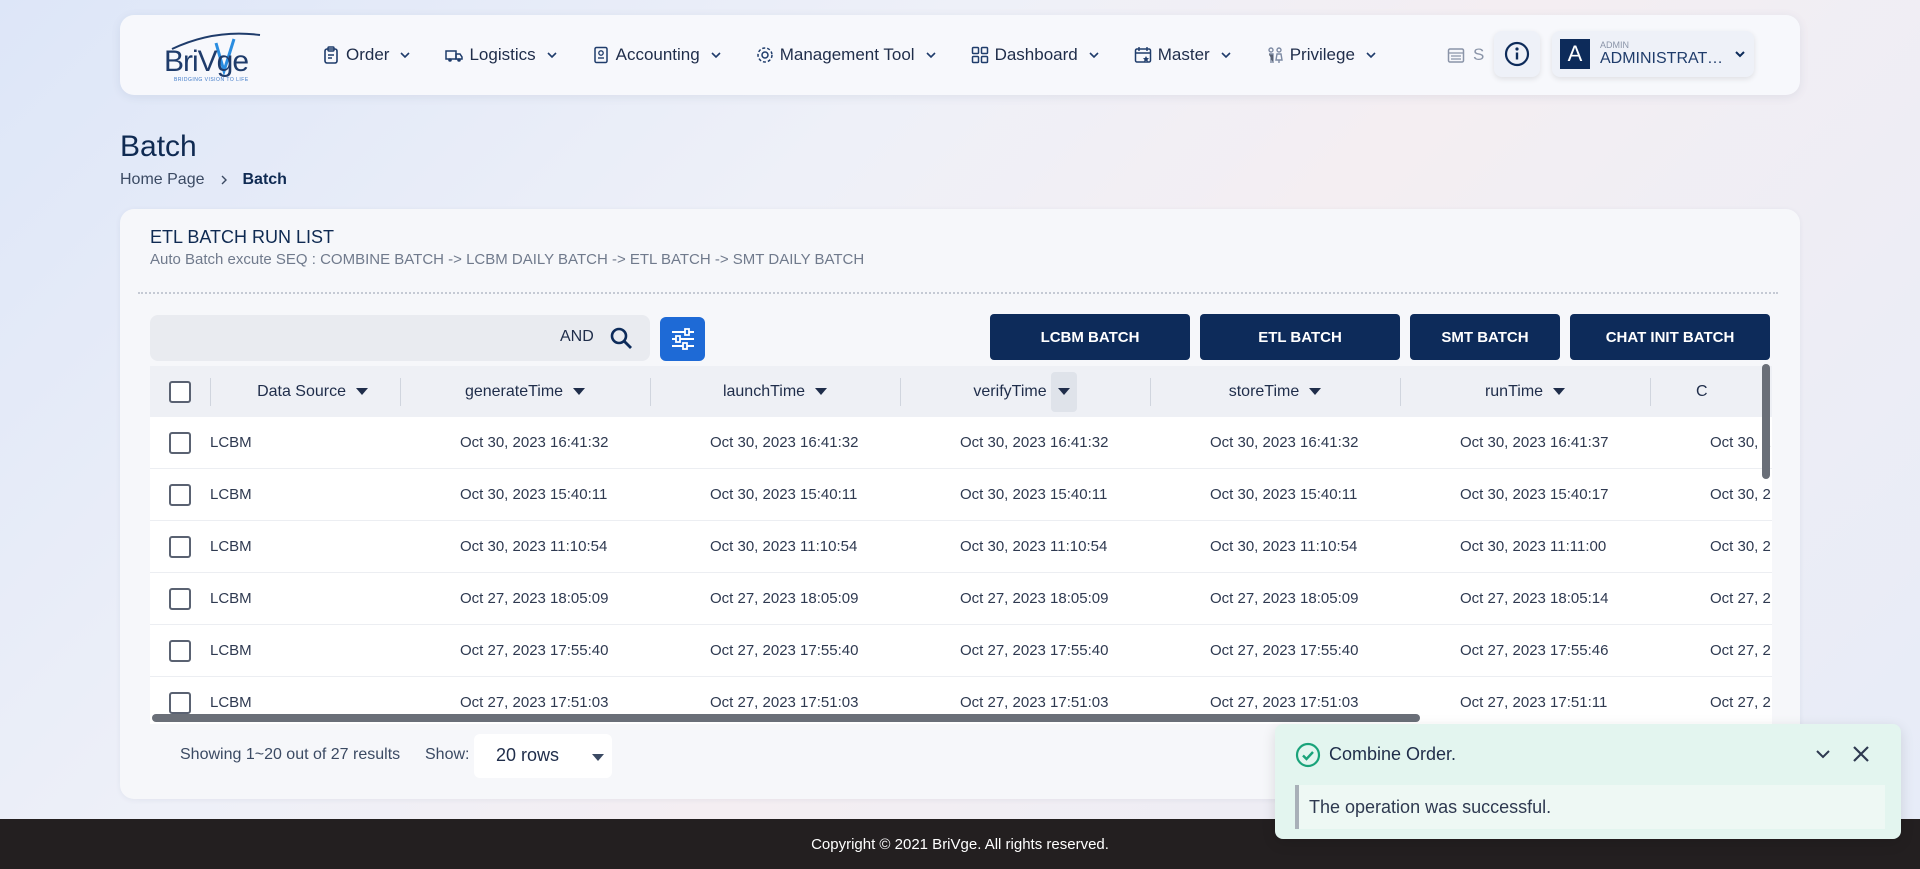 This screenshot has height=869, width=1920. What do you see at coordinates (162, 180) in the screenshot?
I see `breadcrumb-home-link: Home Page` at bounding box center [162, 180].